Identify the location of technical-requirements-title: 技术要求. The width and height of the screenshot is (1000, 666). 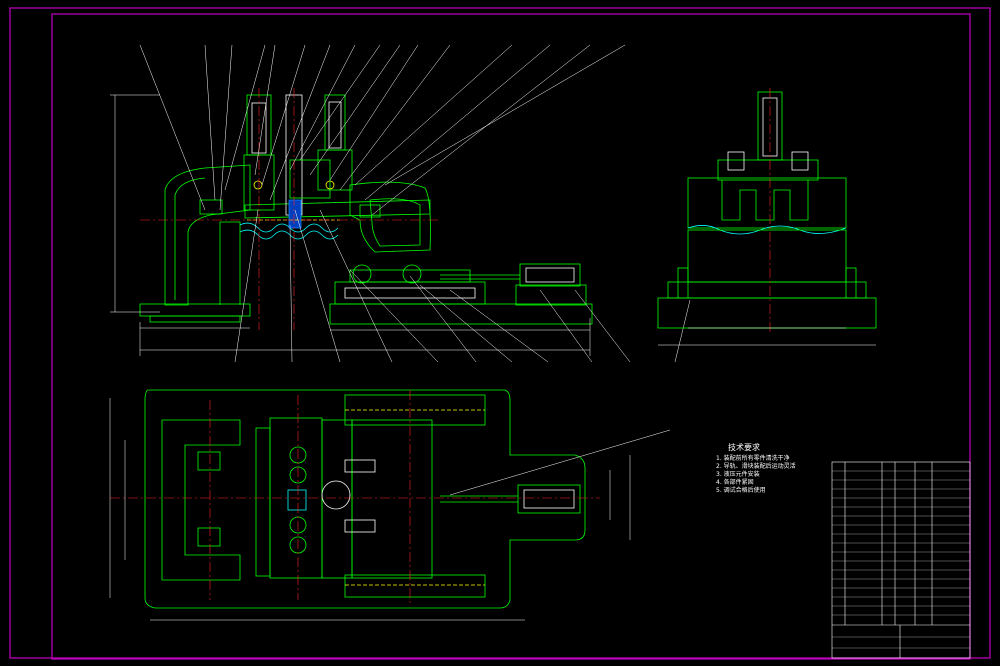
(744, 447).